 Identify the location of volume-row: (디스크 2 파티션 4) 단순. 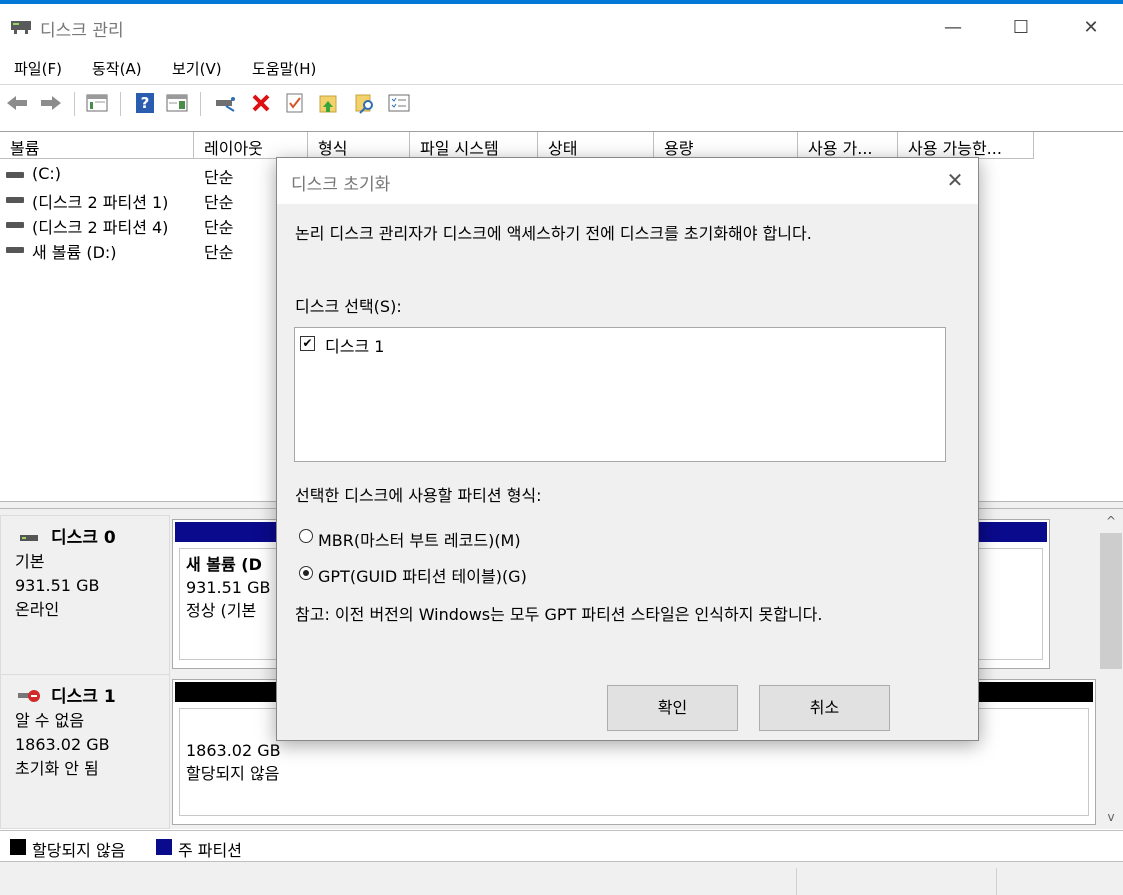
(140, 224).